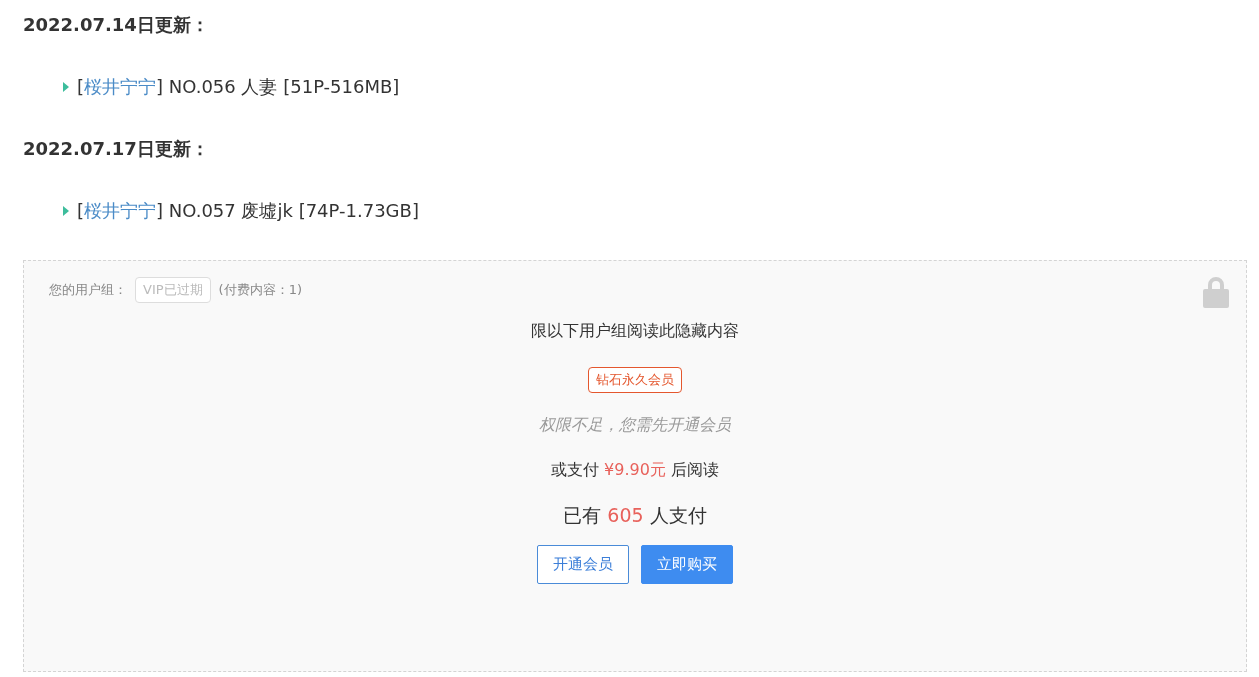 This screenshot has width=1259, height=677. I want to click on user-group-label: 您的用户组：, so click(88, 290).